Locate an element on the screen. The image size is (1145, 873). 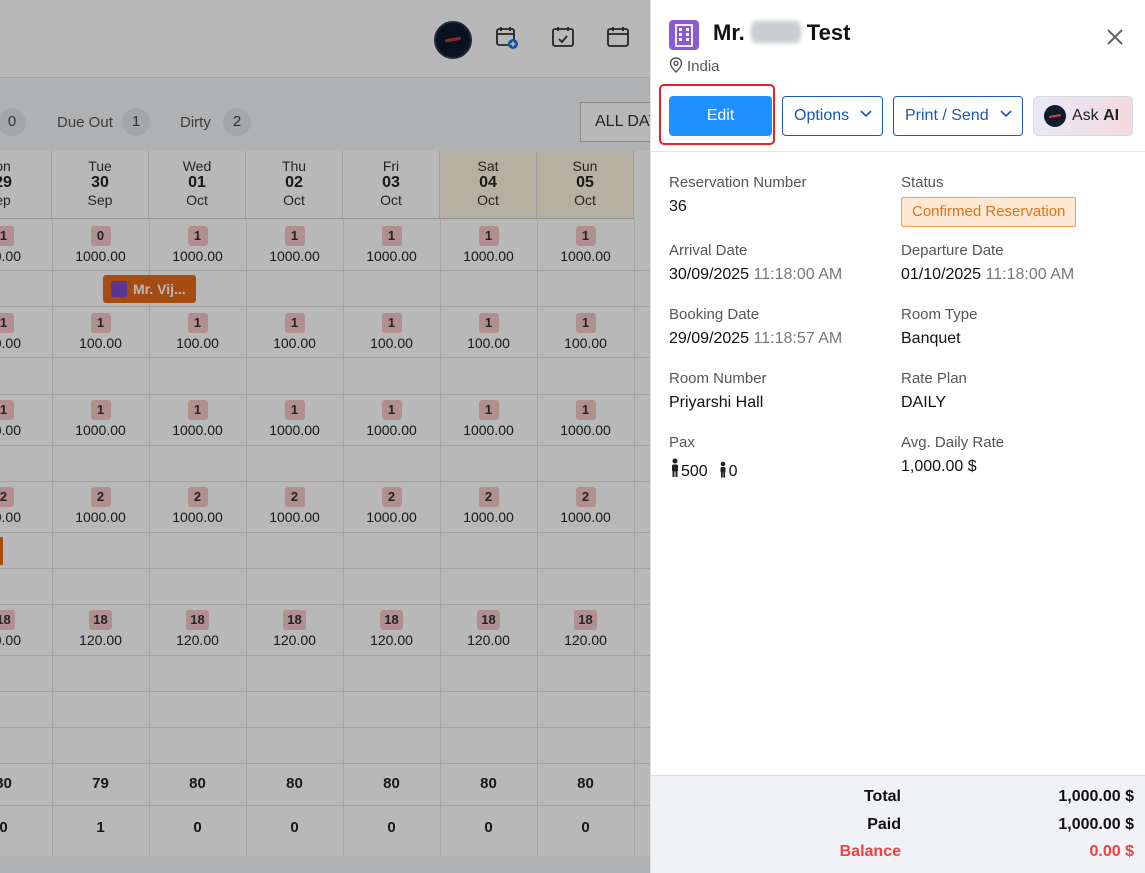
ai-label: AI is located at coordinates (1111, 115).